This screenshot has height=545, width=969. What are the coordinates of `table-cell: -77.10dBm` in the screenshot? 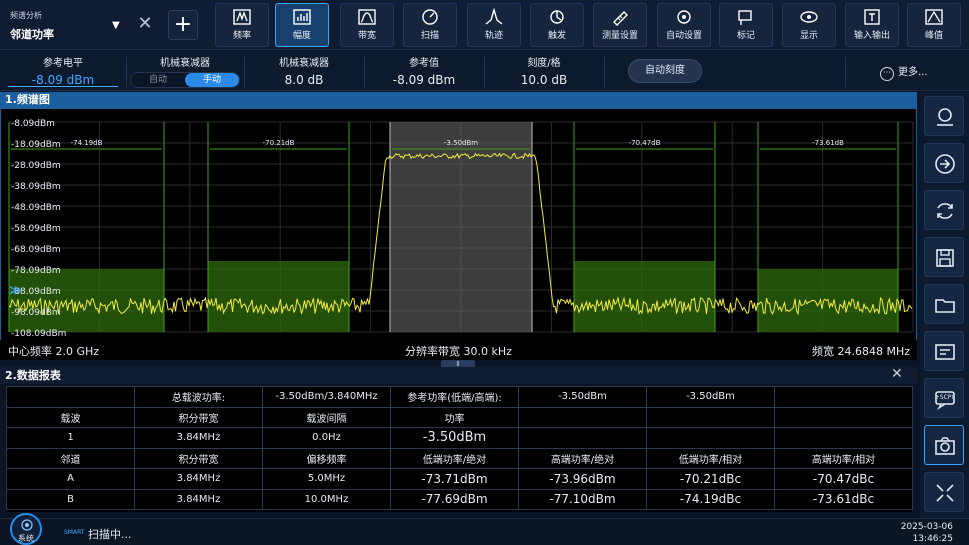 It's located at (582, 499).